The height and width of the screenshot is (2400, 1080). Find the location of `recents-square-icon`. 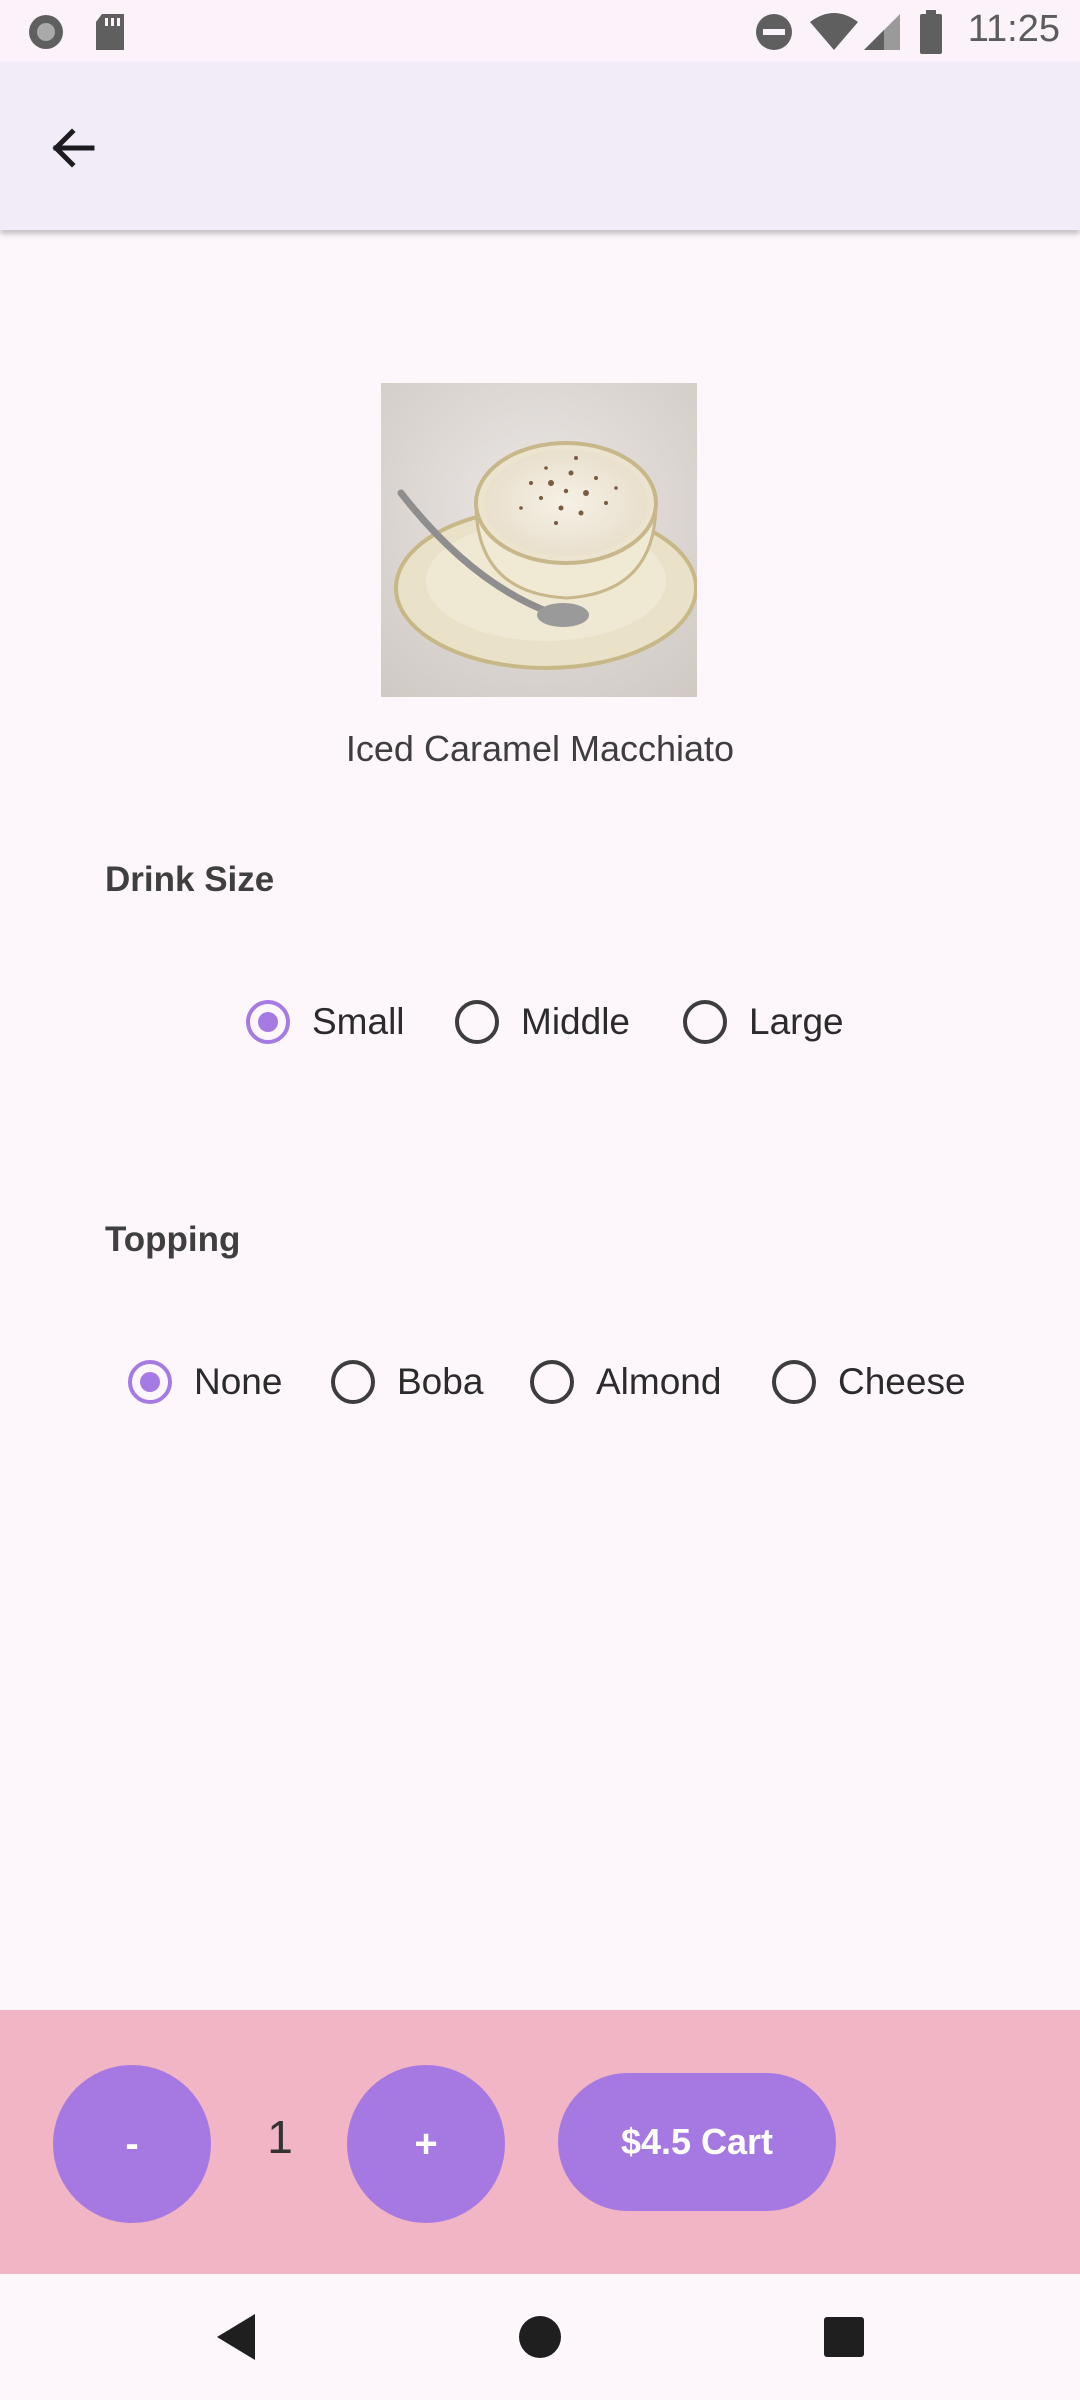

recents-square-icon is located at coordinates (844, 2337).